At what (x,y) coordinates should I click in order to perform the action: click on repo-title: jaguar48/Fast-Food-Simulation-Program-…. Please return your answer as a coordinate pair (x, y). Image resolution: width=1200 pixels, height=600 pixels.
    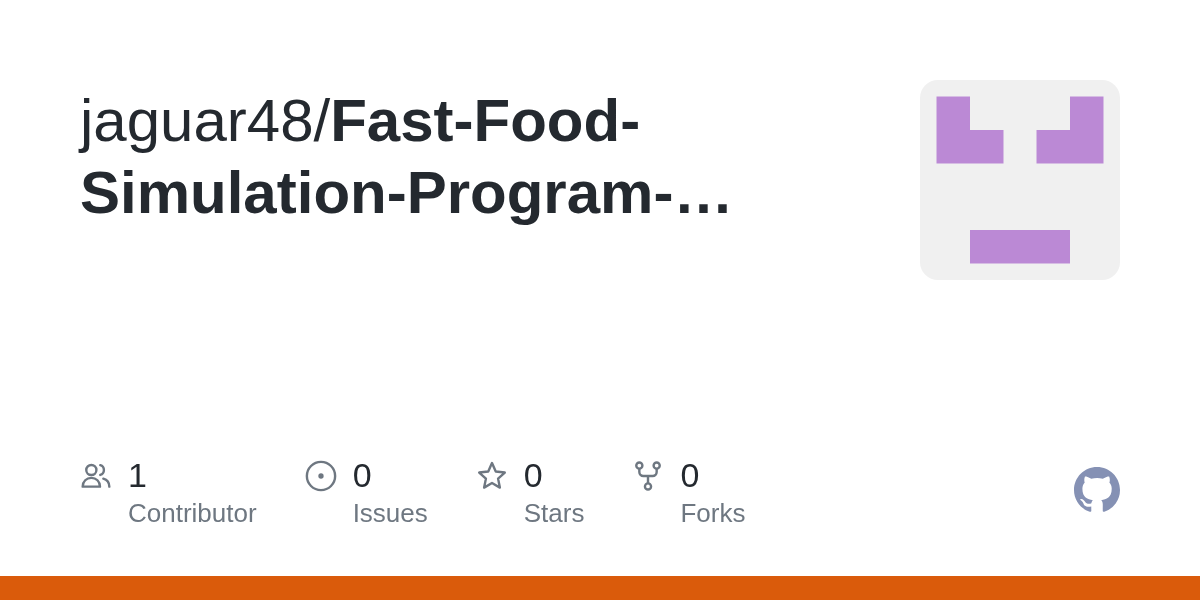
    Looking at the image, I should click on (407, 157).